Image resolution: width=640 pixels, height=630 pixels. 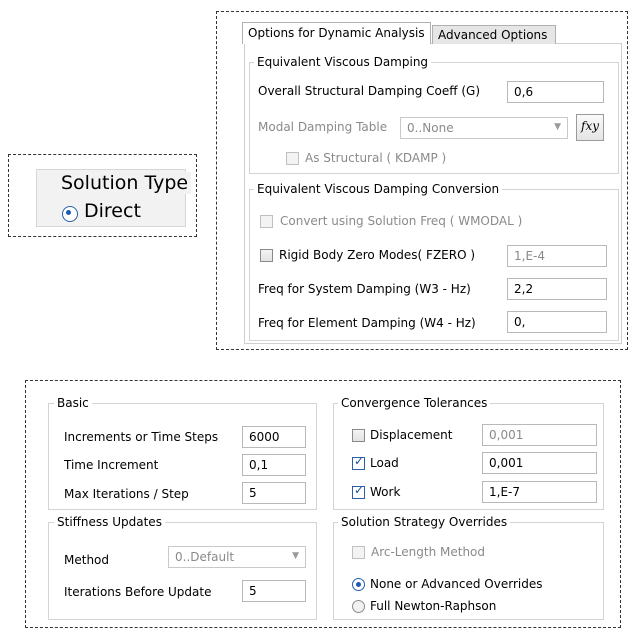 What do you see at coordinates (484, 128) in the screenshot?
I see `modal-damping-select: 0..None ▼` at bounding box center [484, 128].